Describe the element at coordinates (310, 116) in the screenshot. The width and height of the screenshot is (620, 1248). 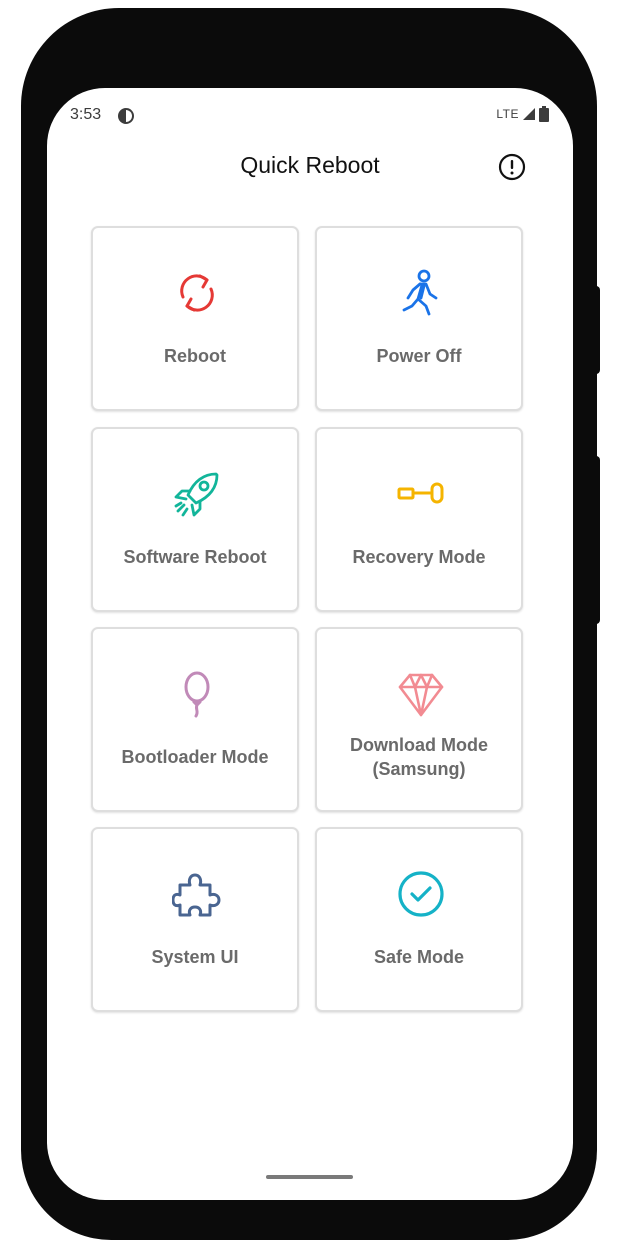
I see `status-bar: 3:53 LTE` at that location.